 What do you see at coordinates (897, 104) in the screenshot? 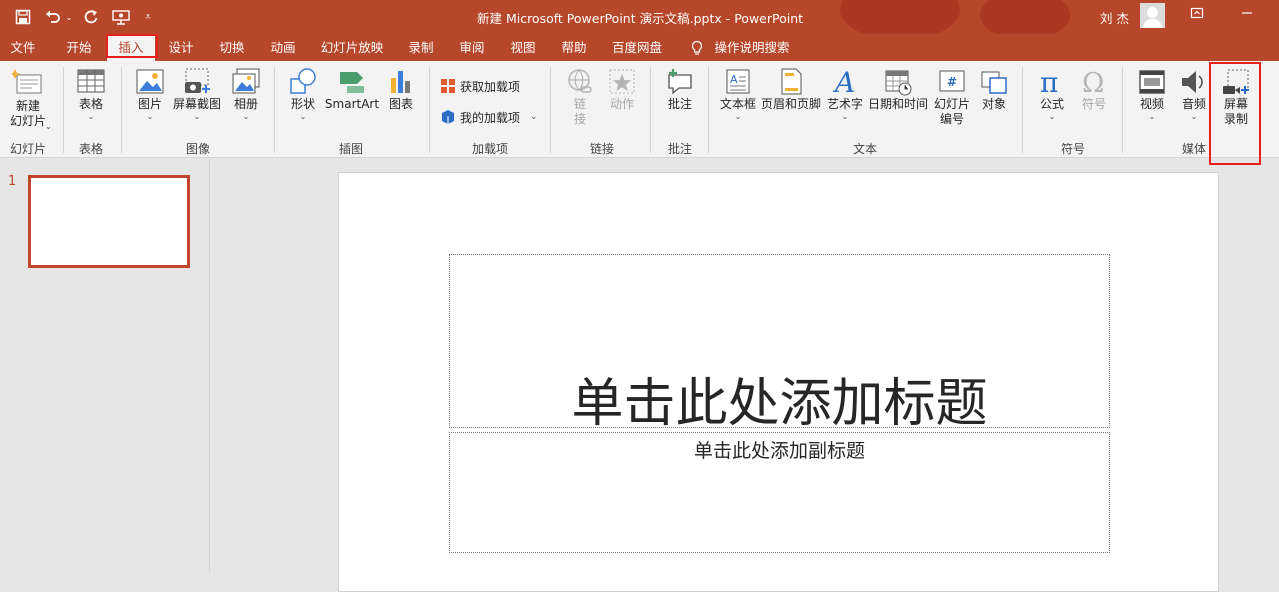
I see `date-time-label: 日期和时间` at bounding box center [897, 104].